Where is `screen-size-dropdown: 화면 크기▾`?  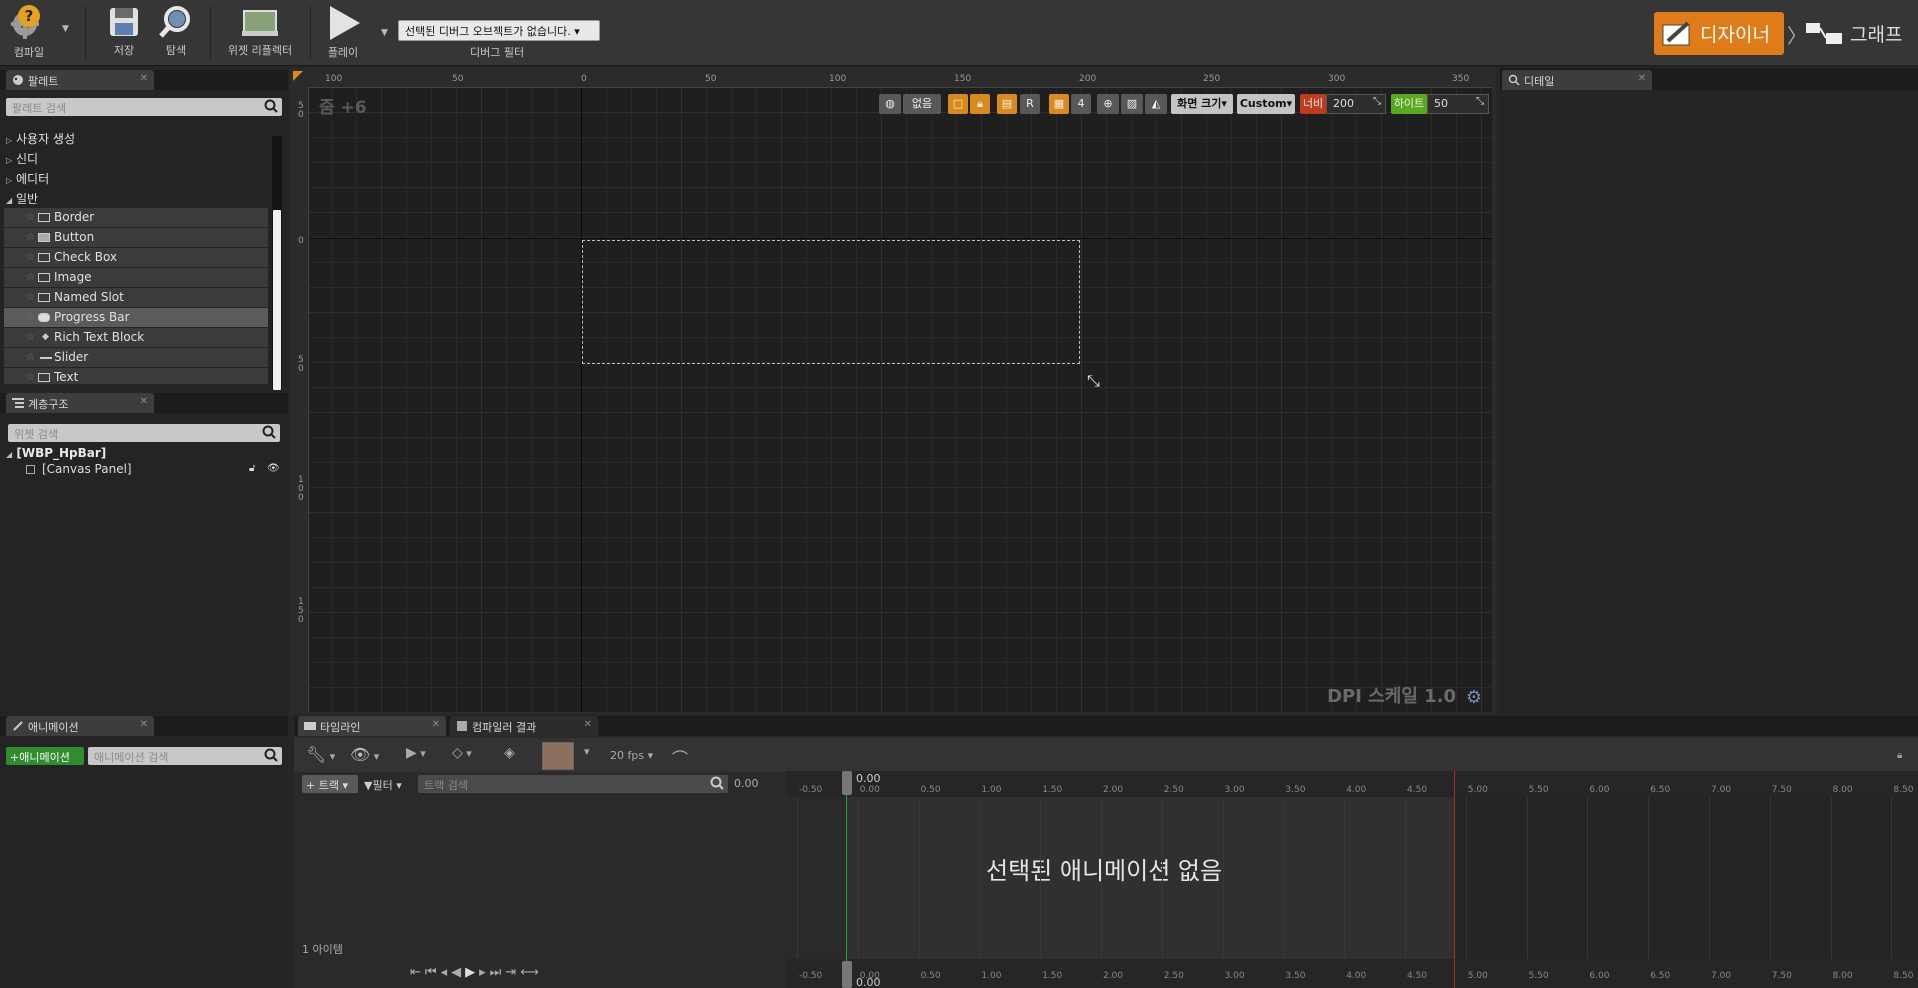 screen-size-dropdown: 화면 크기▾ is located at coordinates (1202, 104).